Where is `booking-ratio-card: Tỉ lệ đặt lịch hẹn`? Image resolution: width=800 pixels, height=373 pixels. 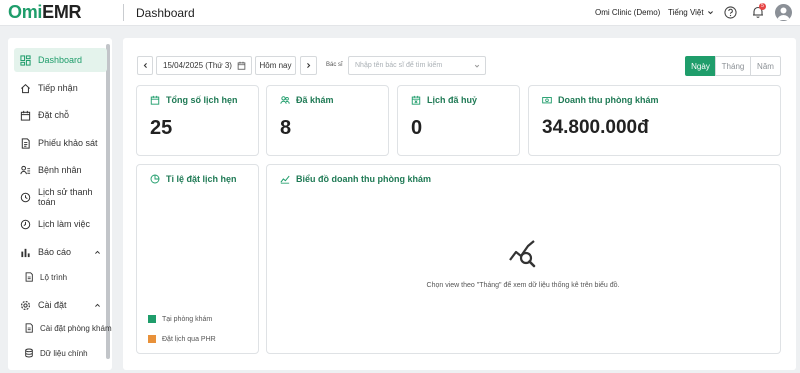 booking-ratio-card: Tỉ lệ đặt lịch hẹn is located at coordinates (197, 259).